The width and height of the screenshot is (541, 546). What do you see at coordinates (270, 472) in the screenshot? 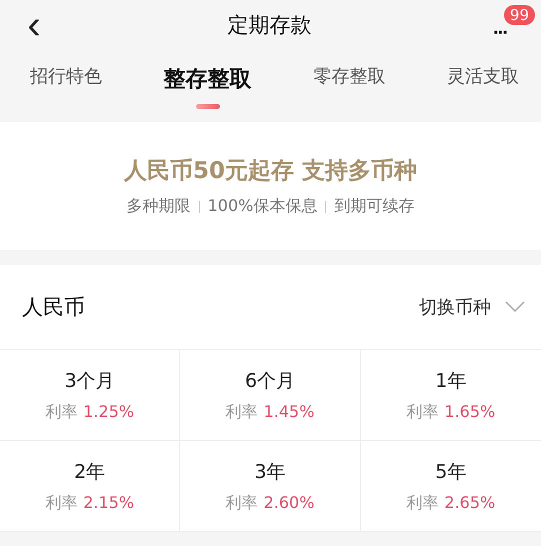
I see `term-label: 3年` at bounding box center [270, 472].